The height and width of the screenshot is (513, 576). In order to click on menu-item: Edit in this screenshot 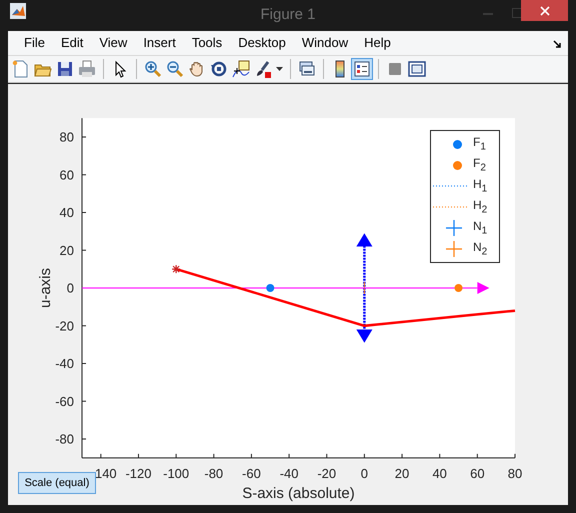, I will do `click(72, 42)`.